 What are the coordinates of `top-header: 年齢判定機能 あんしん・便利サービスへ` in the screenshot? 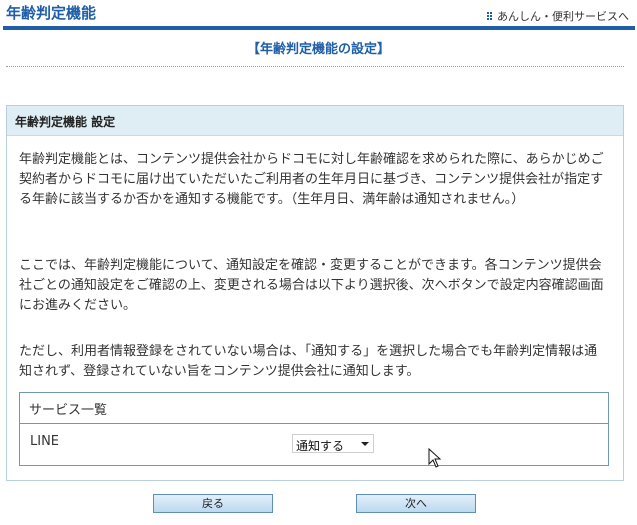 It's located at (318, 16).